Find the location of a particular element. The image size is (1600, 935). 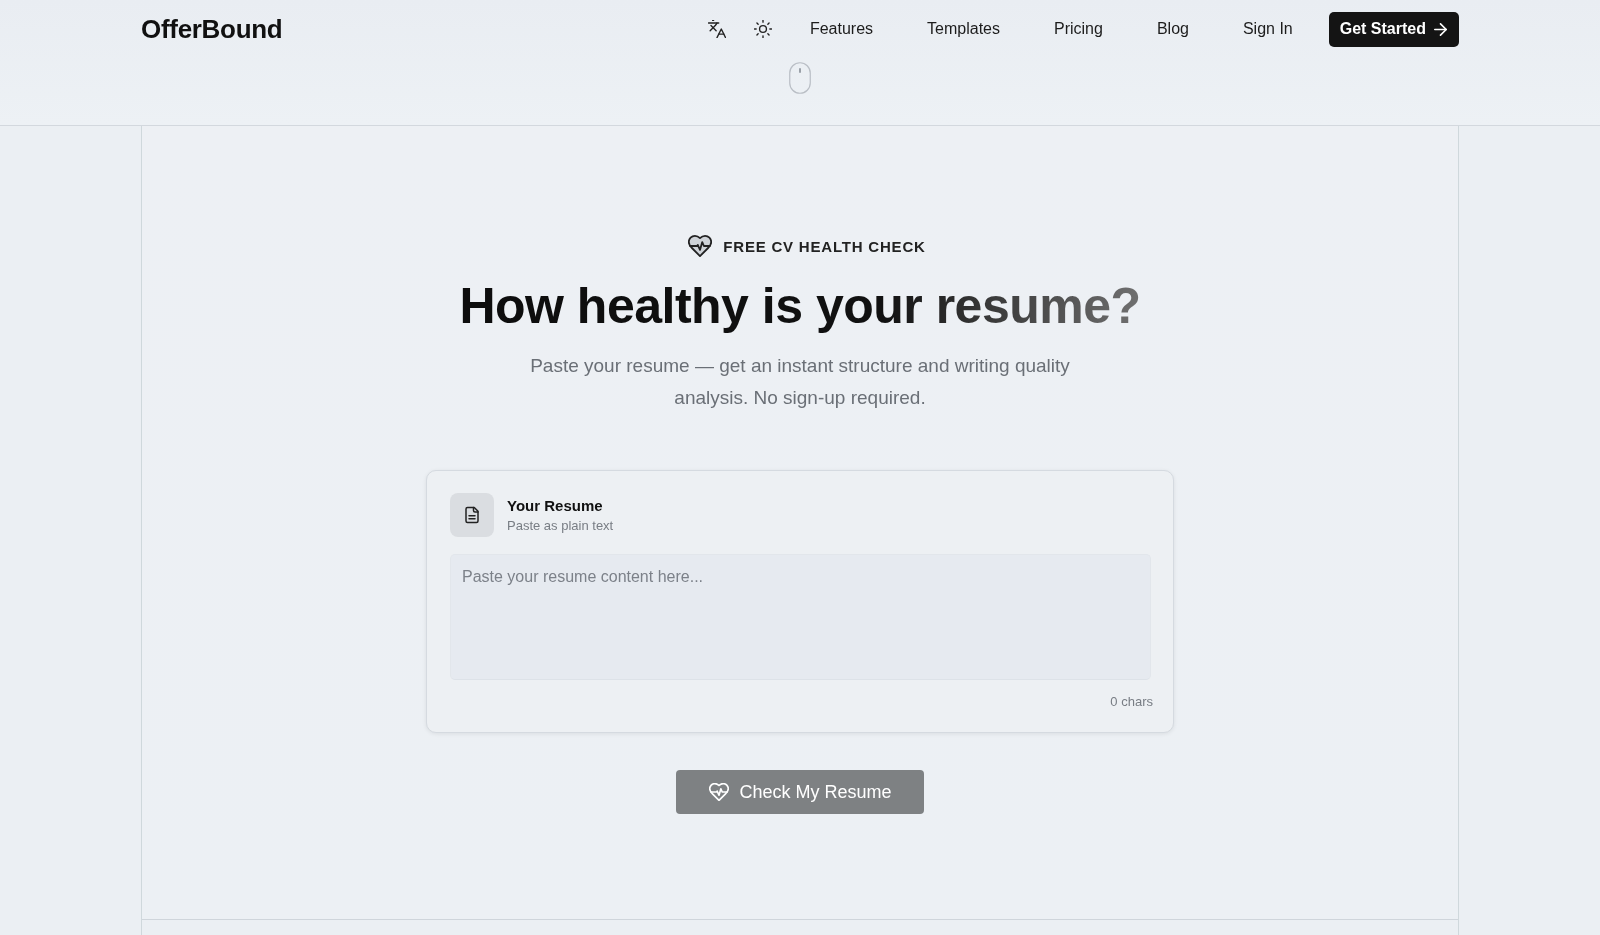

card-title: Your Resume is located at coordinates (555, 505).